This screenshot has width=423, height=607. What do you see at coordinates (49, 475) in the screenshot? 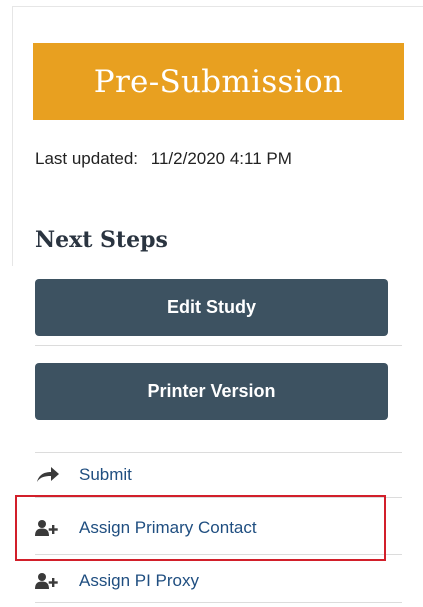
I see `share-arrow-icon` at bounding box center [49, 475].